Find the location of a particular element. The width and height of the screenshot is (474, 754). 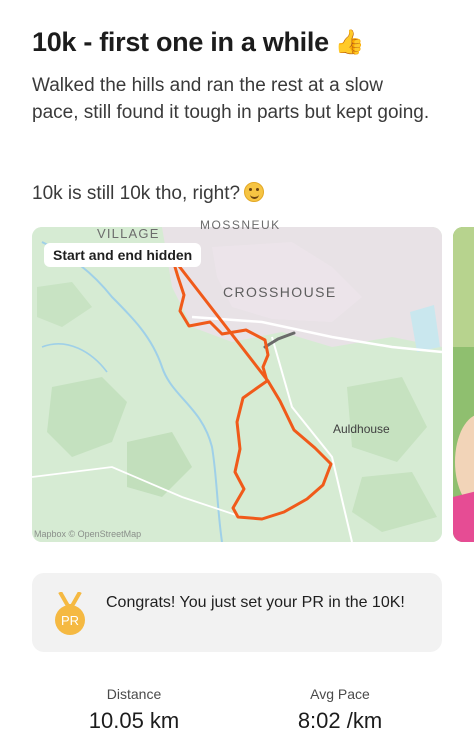

activity-title: 10k - first one in a while 👍 is located at coordinates (242, 42).